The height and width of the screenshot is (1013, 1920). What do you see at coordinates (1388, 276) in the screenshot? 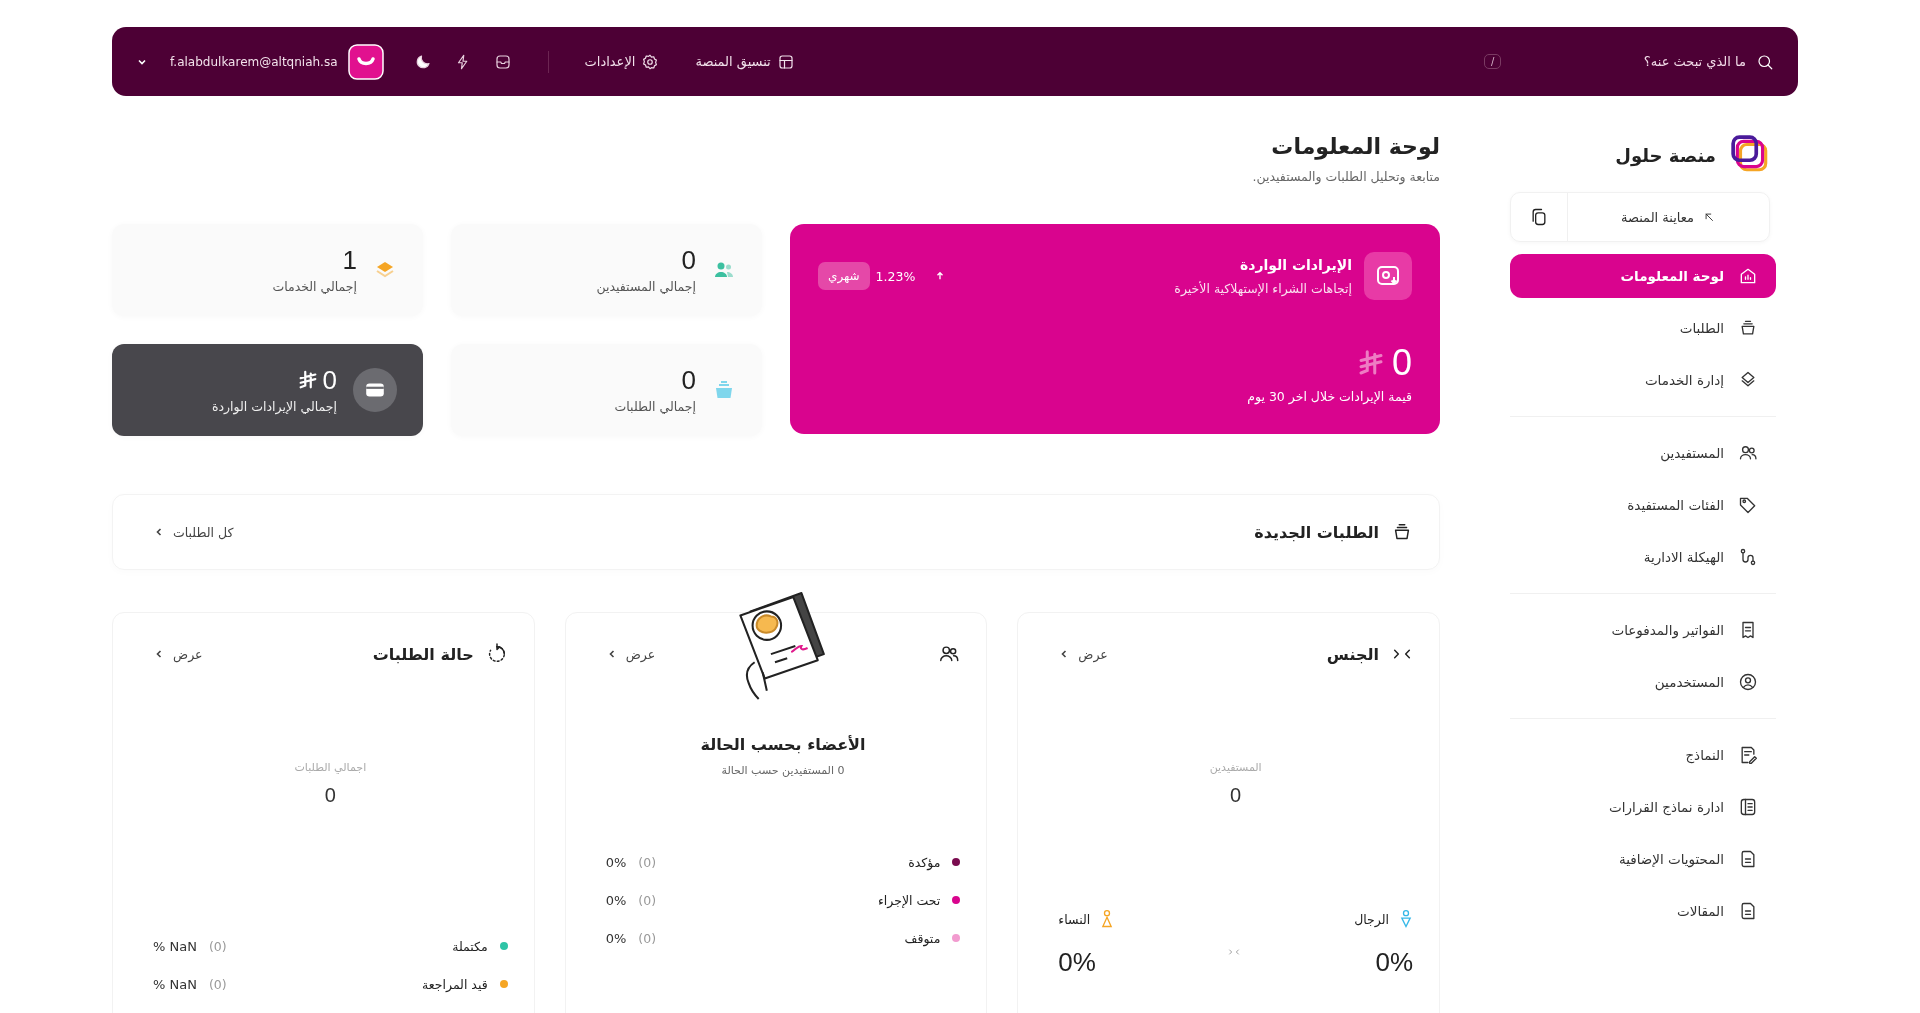
I see `camera-icon` at bounding box center [1388, 276].